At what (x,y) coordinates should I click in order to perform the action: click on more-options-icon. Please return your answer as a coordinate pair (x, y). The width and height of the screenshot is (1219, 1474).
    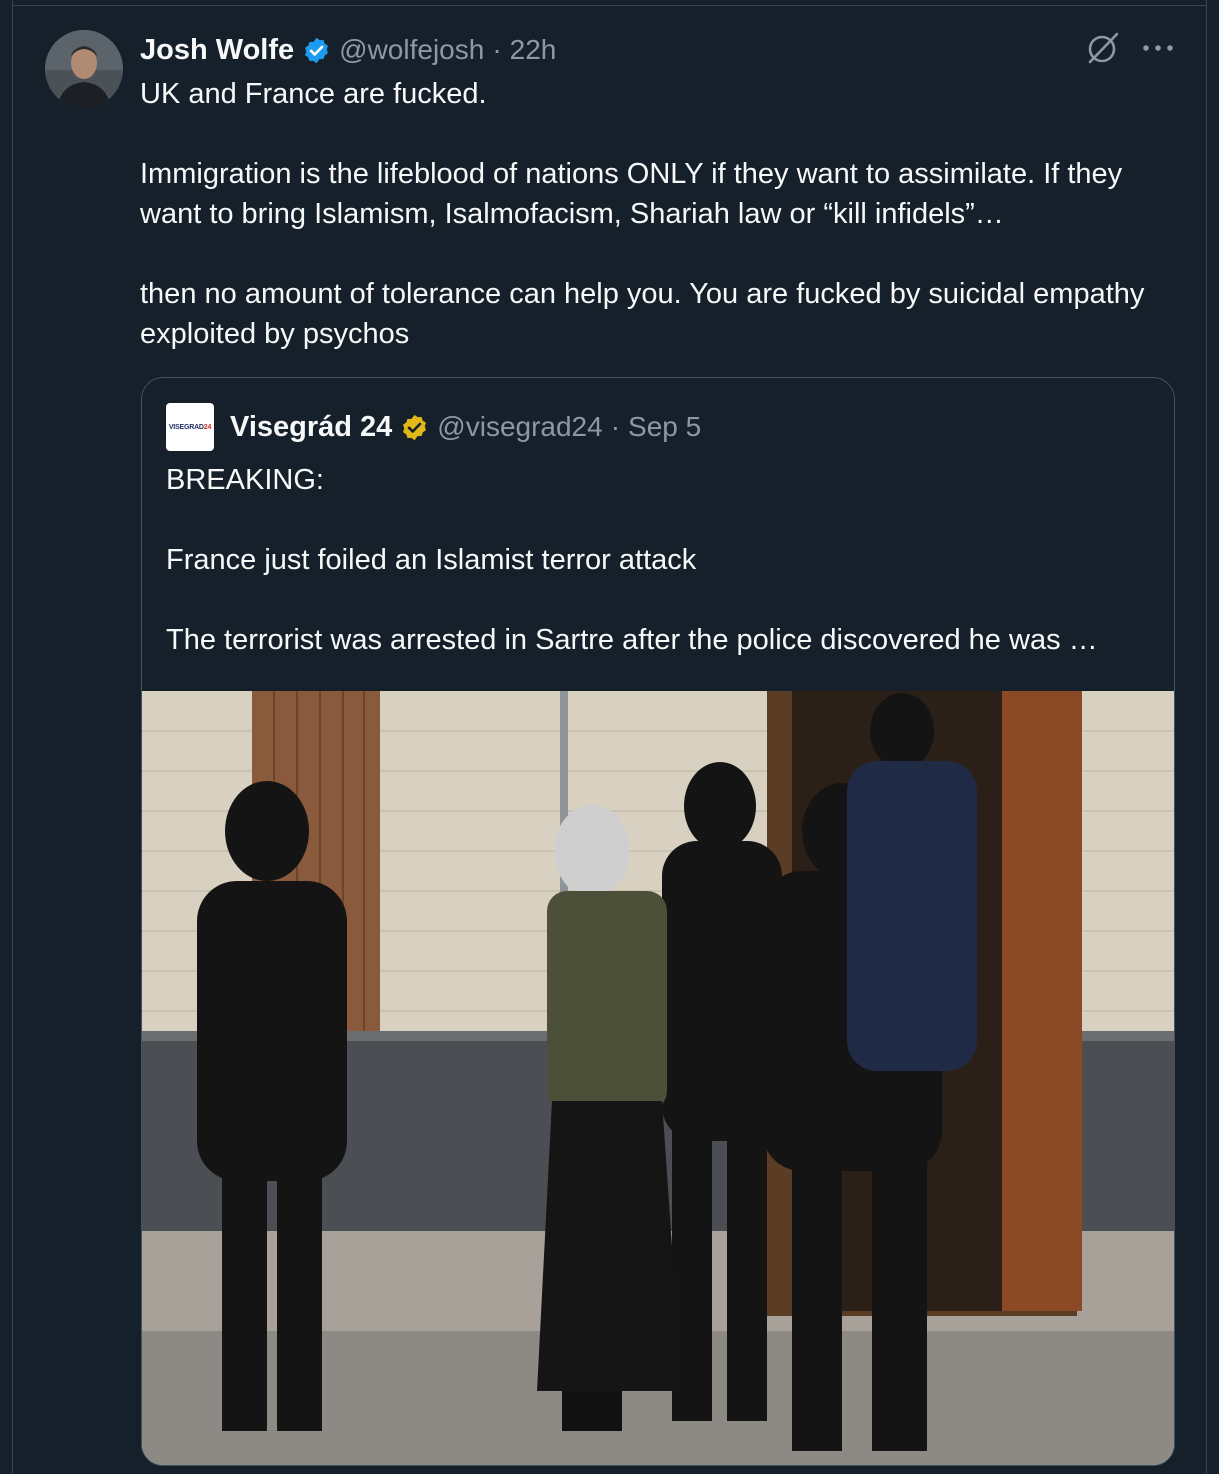
    Looking at the image, I should click on (1158, 48).